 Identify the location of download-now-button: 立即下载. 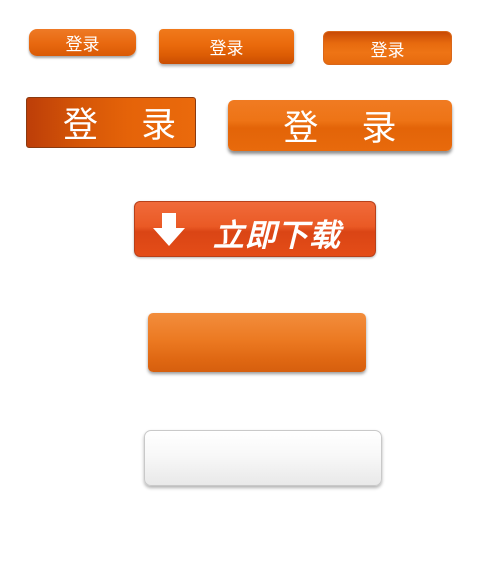
(255, 229).